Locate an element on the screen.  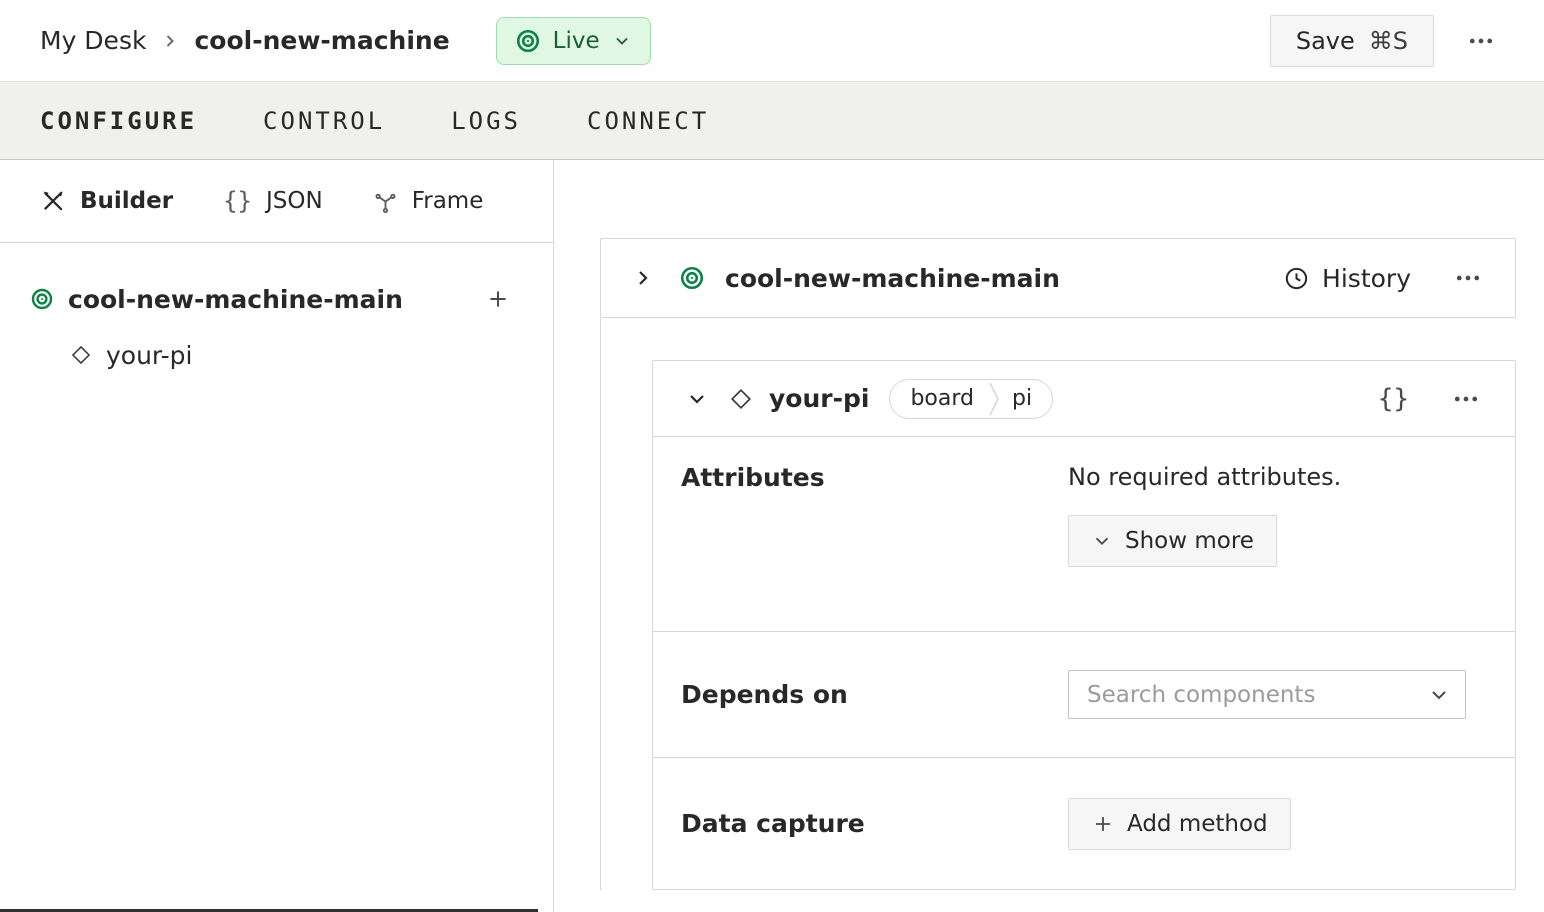
data-capture-label: Data capture is located at coordinates (773, 823).